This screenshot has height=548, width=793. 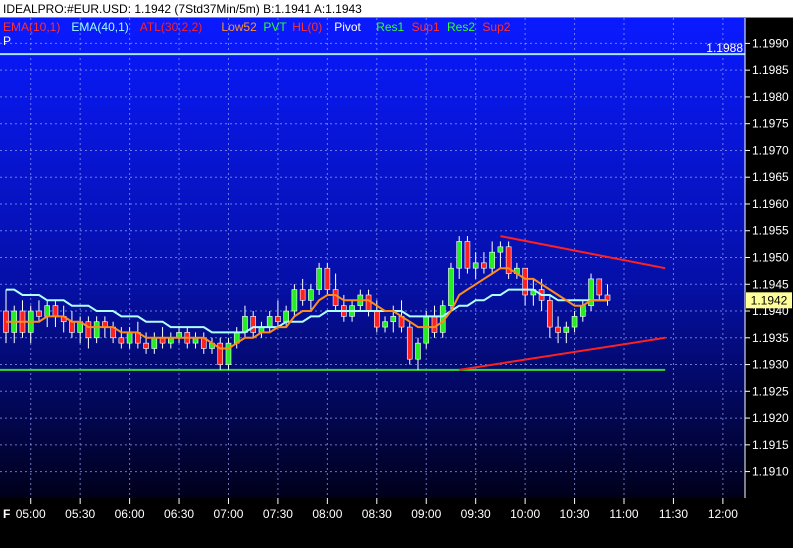 What do you see at coordinates (396, 523) in the screenshot?
I see `x-axis-panel` at bounding box center [396, 523].